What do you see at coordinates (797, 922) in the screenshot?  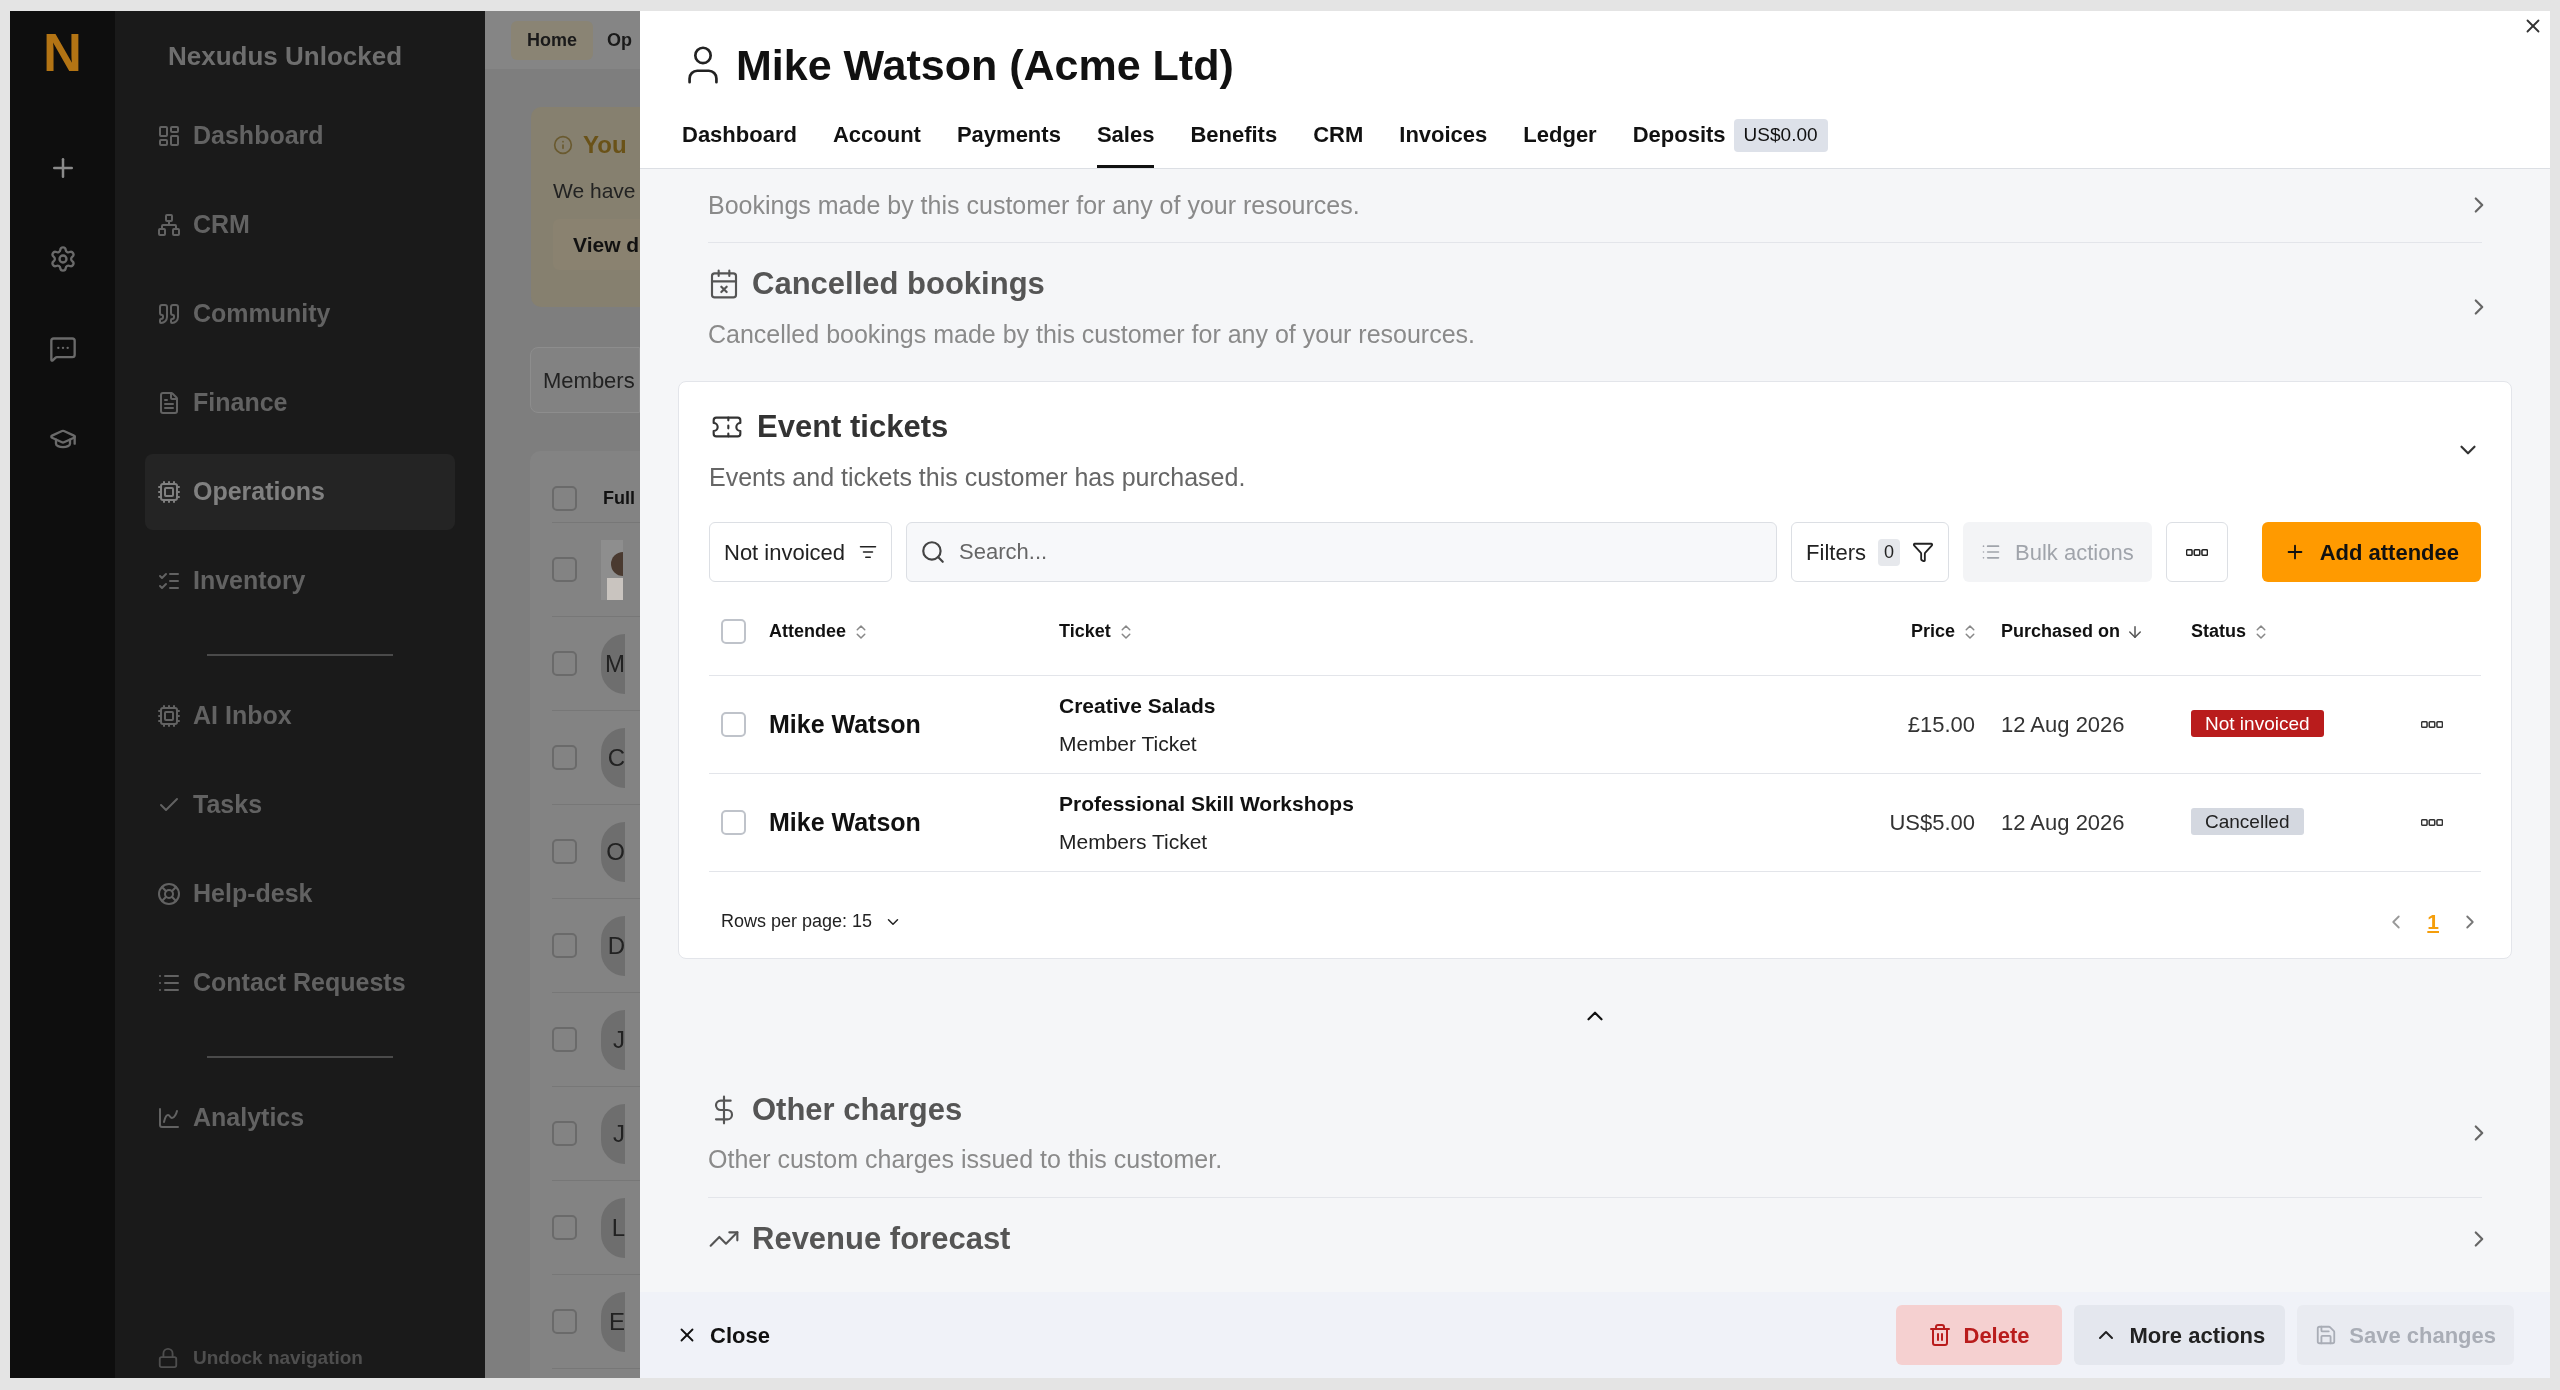 I see `rows-per-page: Rows per page: 15` at bounding box center [797, 922].